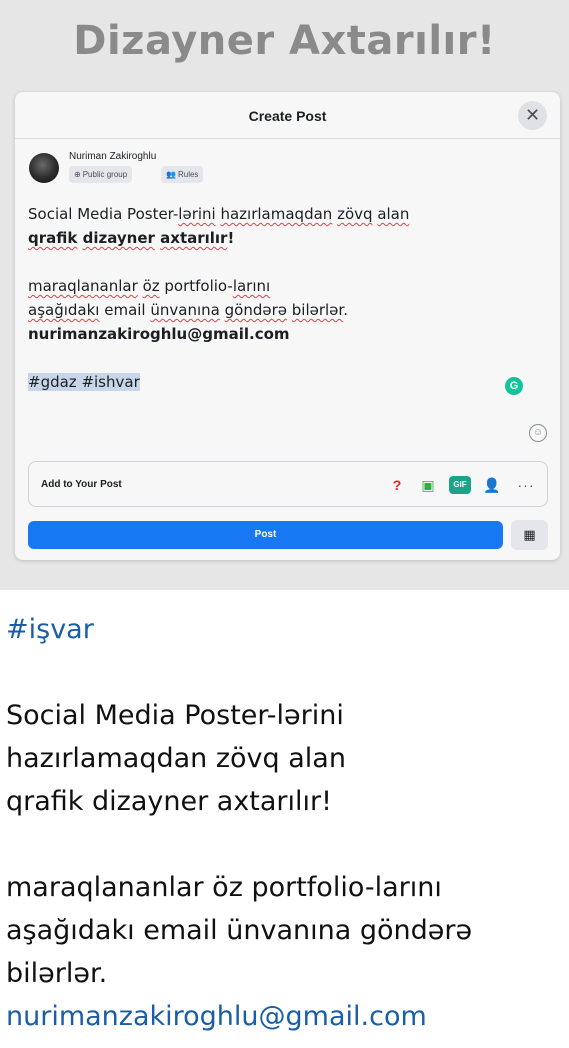 This screenshot has width=569, height=1048. What do you see at coordinates (149, 286) in the screenshot?
I see `post-line-3: maraqlananlar öz portfolio-larını` at bounding box center [149, 286].